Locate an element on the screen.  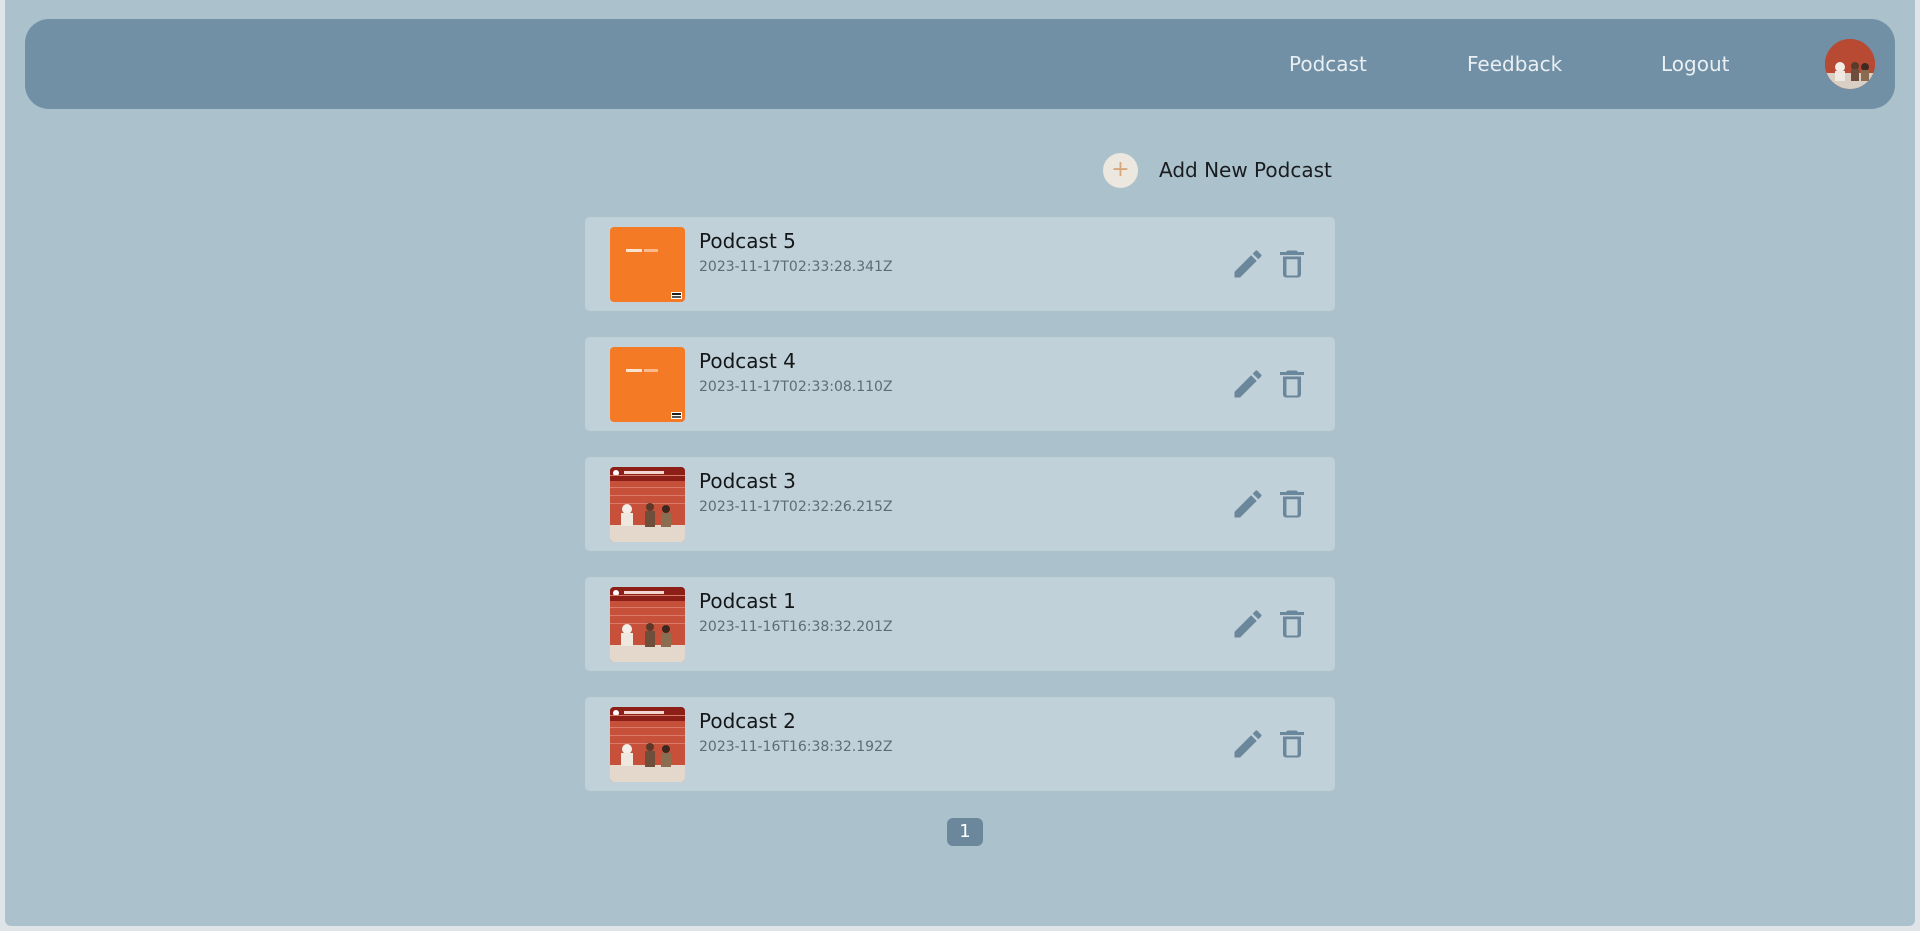
add-new-podcast-label: Add New Podcast is located at coordinates (1245, 170).